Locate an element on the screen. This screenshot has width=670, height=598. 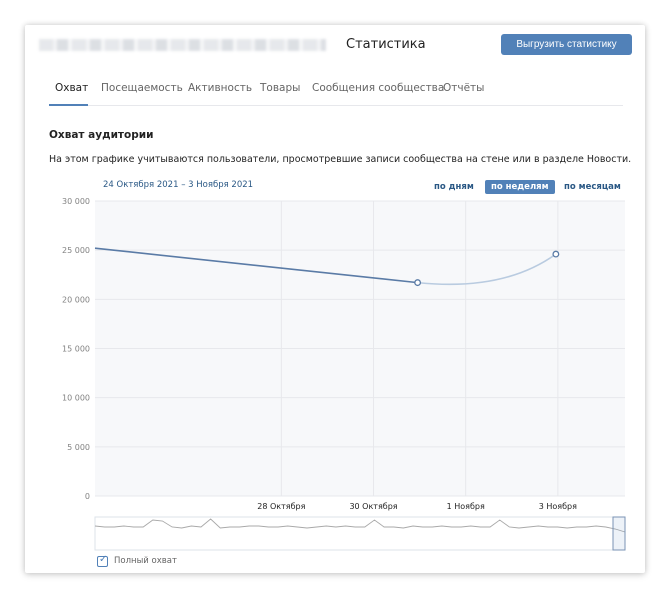
y-tick-label: 30 000 is located at coordinates (76, 201).